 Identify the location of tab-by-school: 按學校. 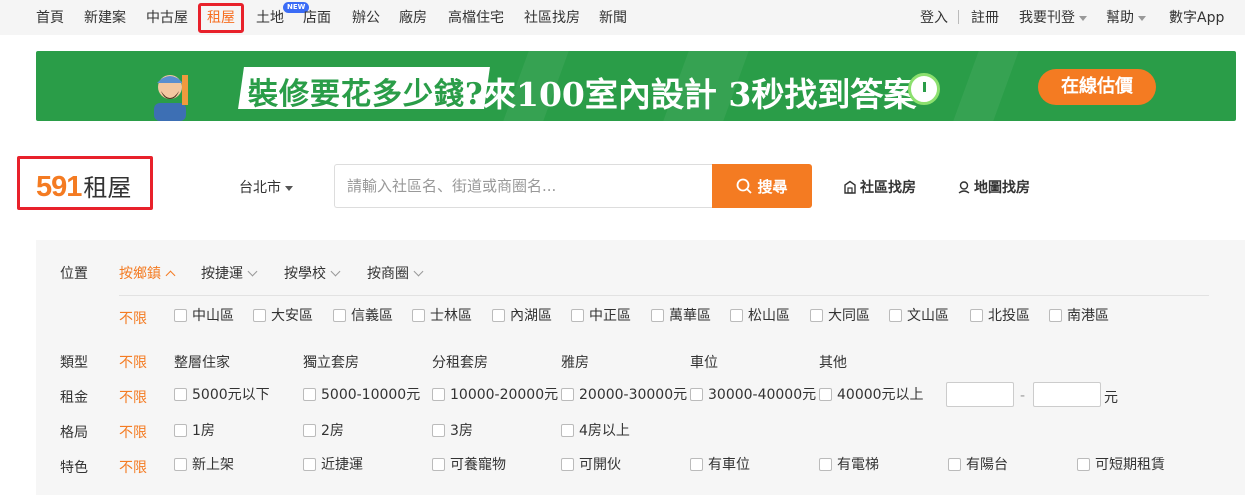
(312, 273).